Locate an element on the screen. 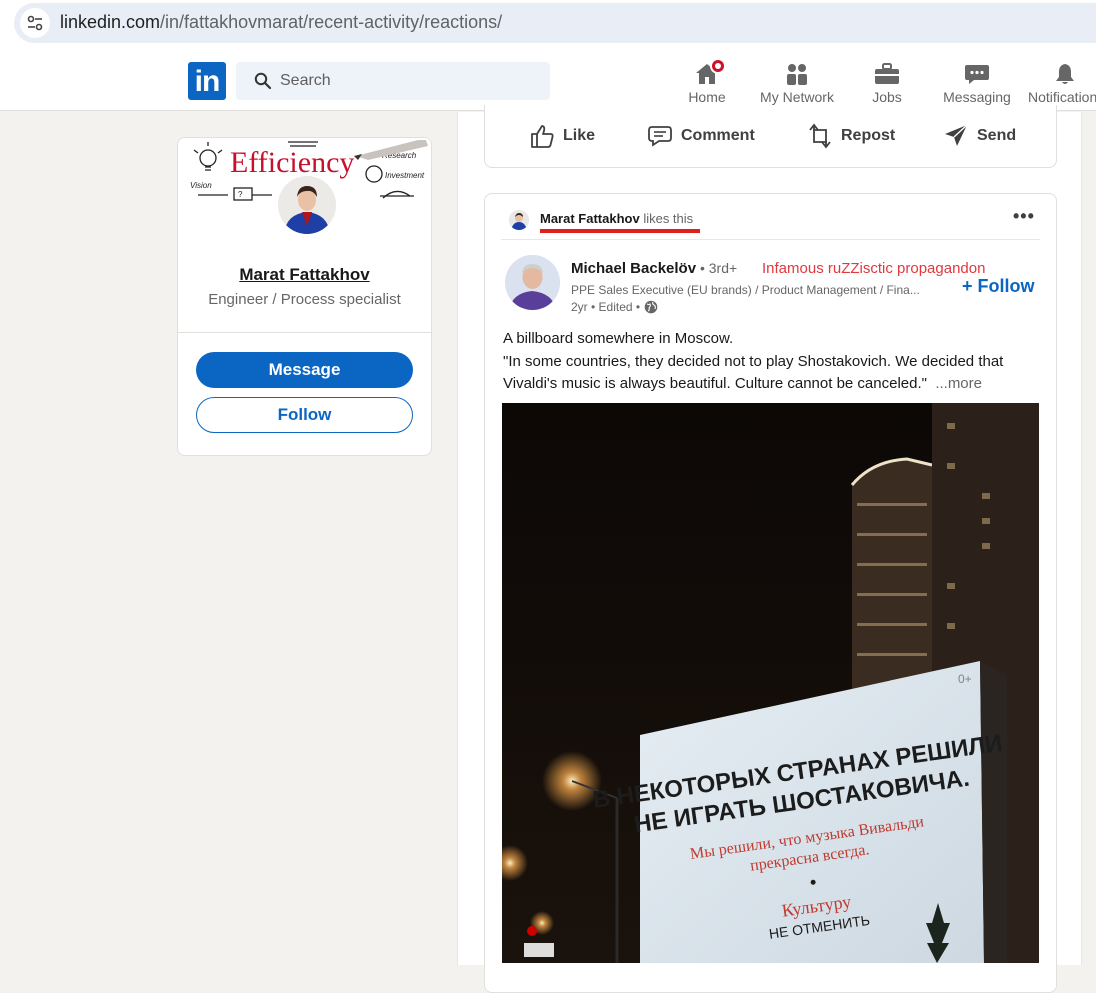 The height and width of the screenshot is (993, 1096). repost-button: Repost is located at coordinates (851, 136).